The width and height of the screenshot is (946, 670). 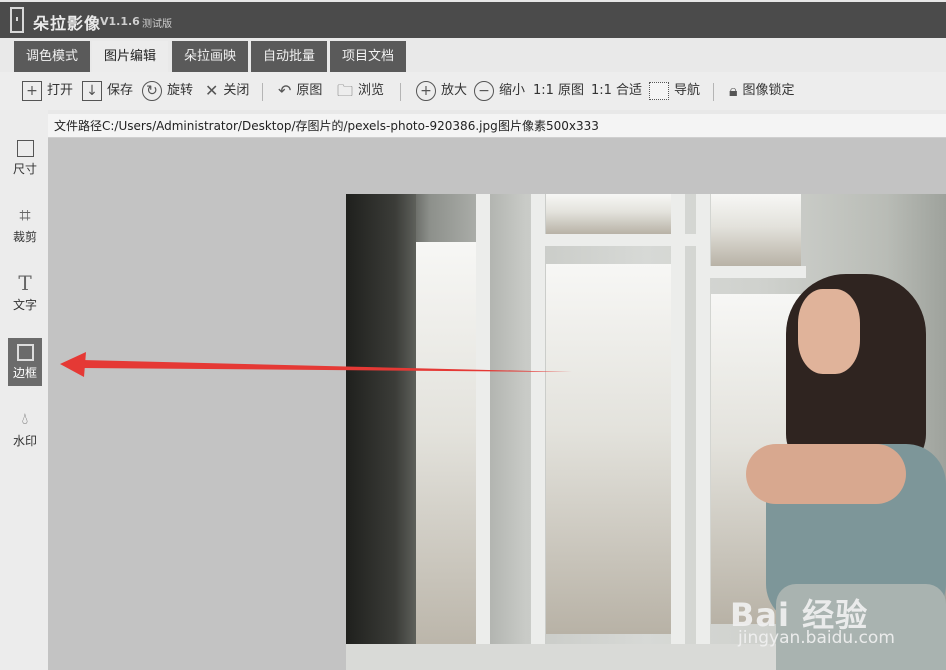 I want to click on sidebar-item-crop: ⌗ 裁剪, so click(x=25, y=226).